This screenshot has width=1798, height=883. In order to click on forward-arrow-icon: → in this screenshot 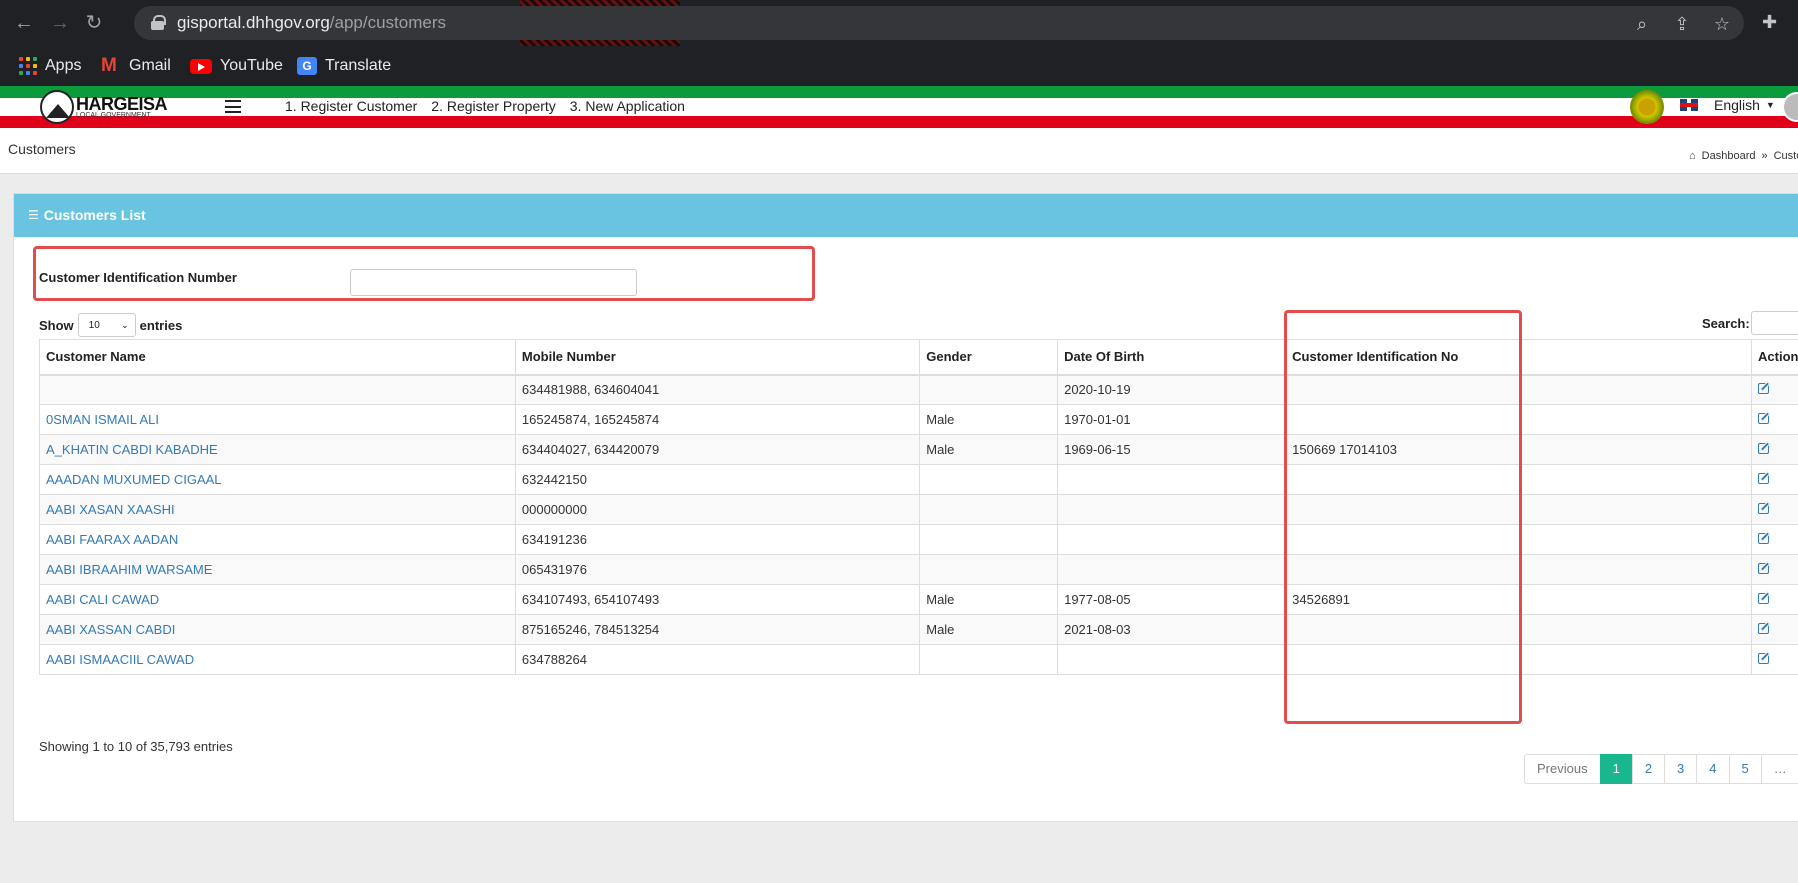, I will do `click(60, 23)`.